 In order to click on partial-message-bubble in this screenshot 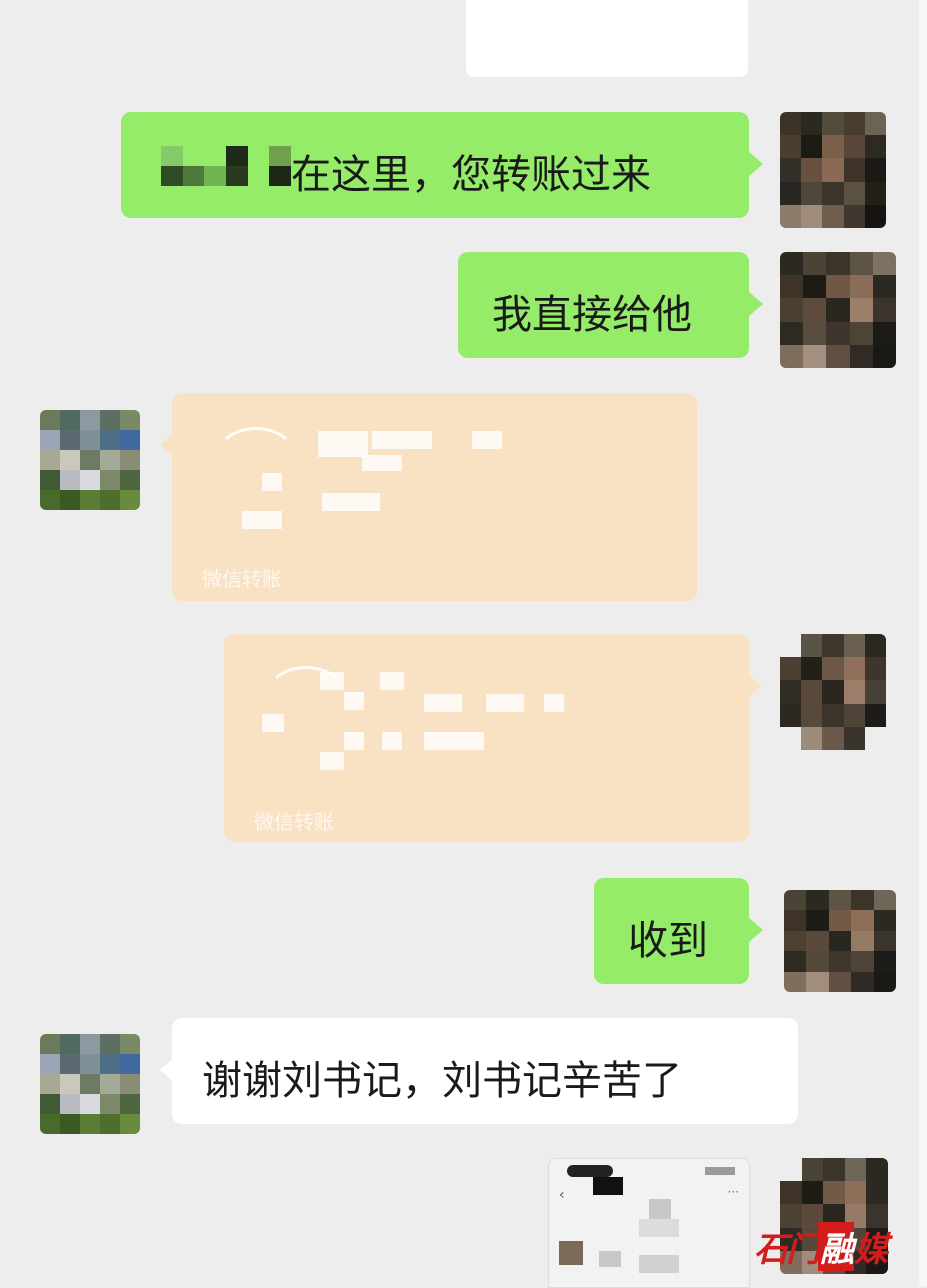, I will do `click(607, 38)`.